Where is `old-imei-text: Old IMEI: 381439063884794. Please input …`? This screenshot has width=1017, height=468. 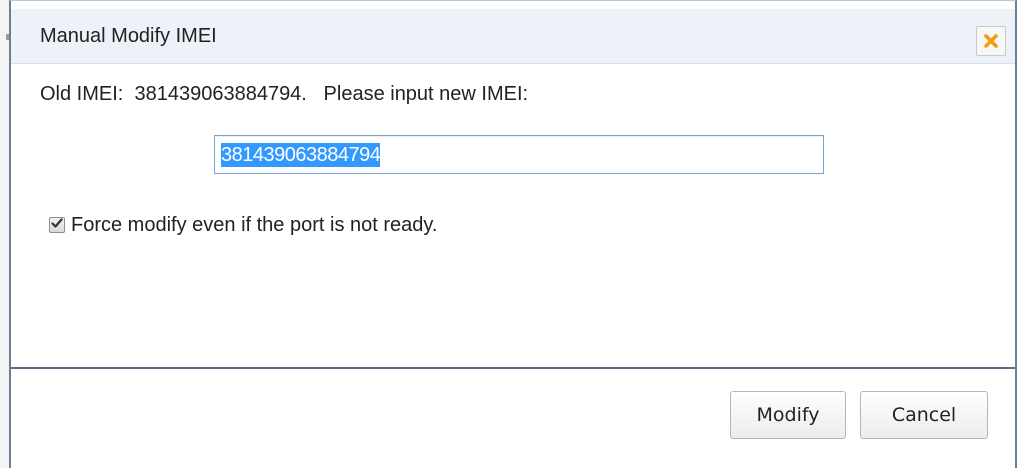
old-imei-text: Old IMEI: 381439063884794. Please input … is located at coordinates (284, 94).